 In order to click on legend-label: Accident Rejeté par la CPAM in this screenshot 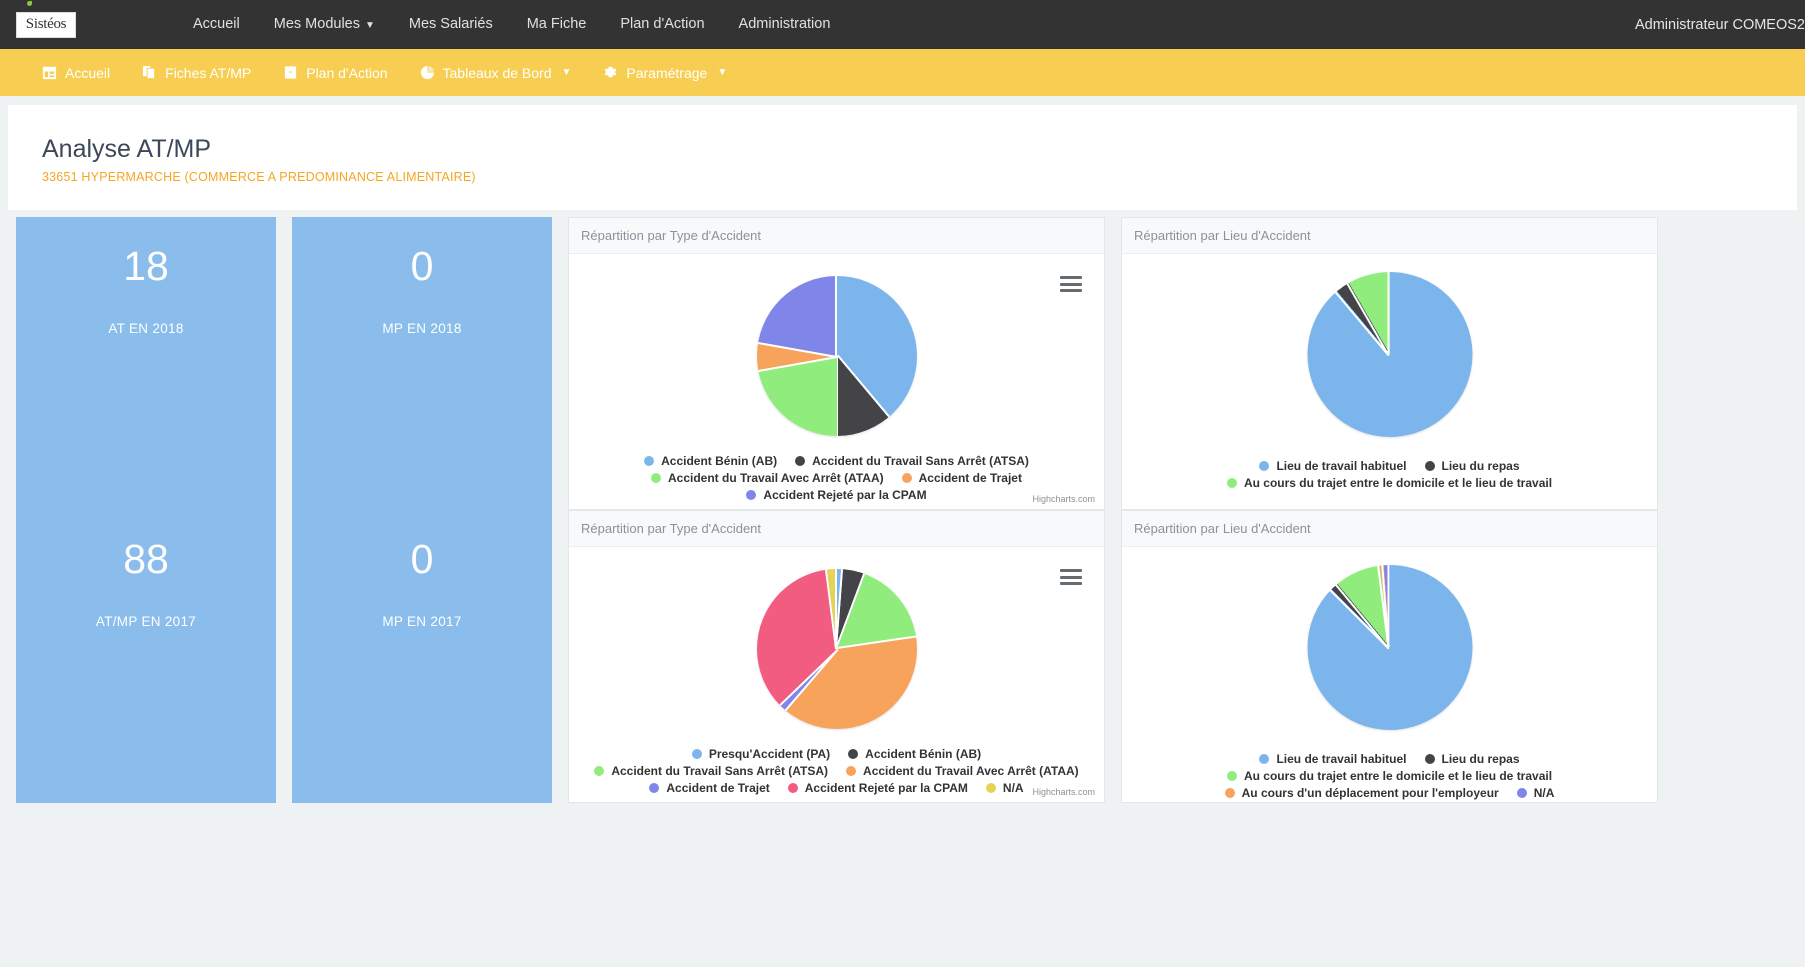, I will do `click(845, 495)`.